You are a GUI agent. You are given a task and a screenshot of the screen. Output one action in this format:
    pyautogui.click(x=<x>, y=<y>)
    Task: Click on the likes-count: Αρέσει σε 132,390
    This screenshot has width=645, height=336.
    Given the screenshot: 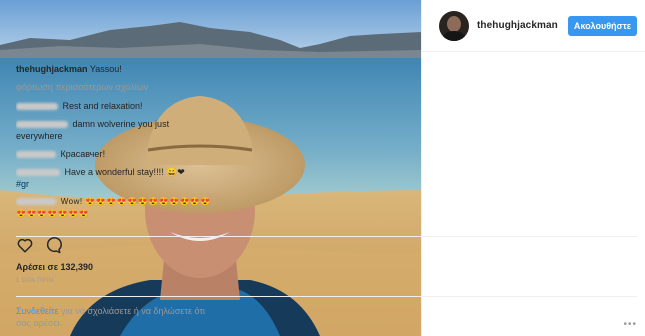 What is the action you would take?
    pyautogui.click(x=54, y=267)
    